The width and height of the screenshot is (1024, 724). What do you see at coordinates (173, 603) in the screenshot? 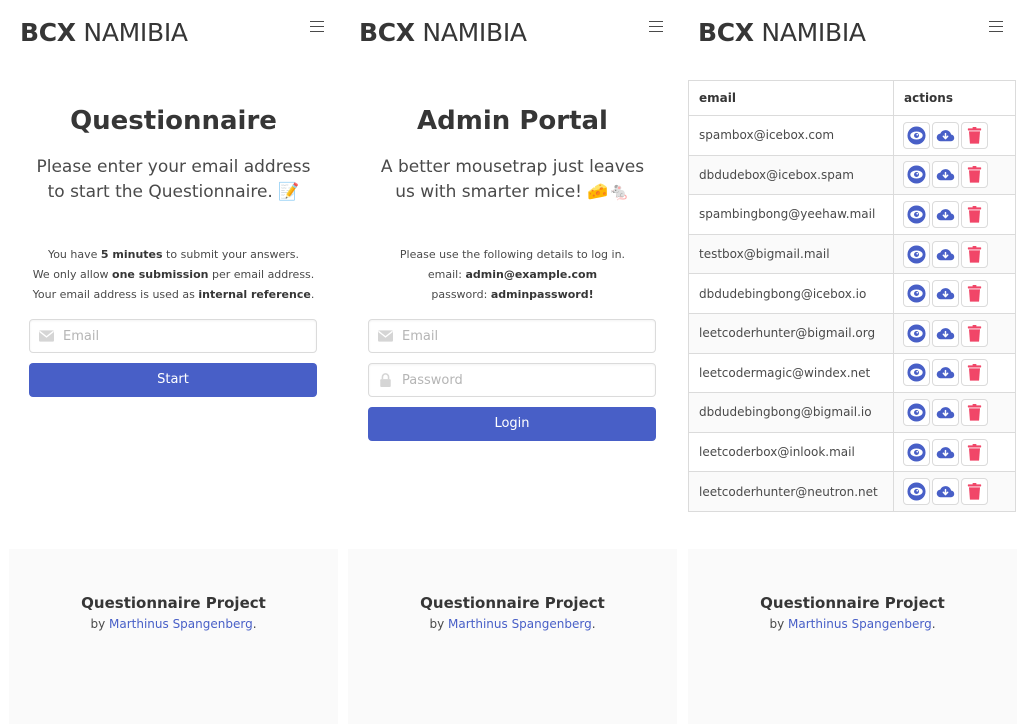
I see `footer-project-title: Questionnaire Project` at bounding box center [173, 603].